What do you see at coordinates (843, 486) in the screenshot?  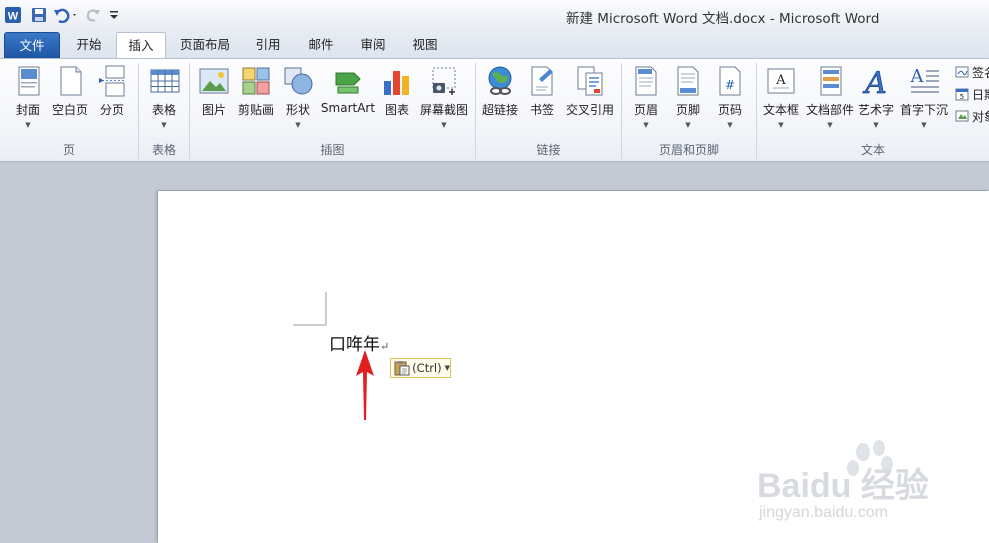 I see `watermark-brand: Baidu 经验` at bounding box center [843, 486].